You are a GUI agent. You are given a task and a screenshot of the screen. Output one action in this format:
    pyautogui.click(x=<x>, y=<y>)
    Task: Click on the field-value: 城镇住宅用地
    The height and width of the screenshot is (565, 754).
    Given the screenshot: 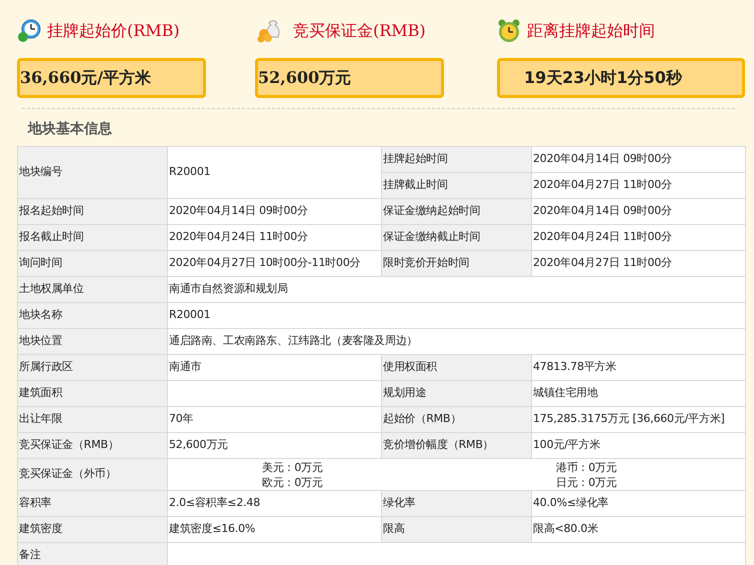 What is the action you would take?
    pyautogui.click(x=639, y=393)
    